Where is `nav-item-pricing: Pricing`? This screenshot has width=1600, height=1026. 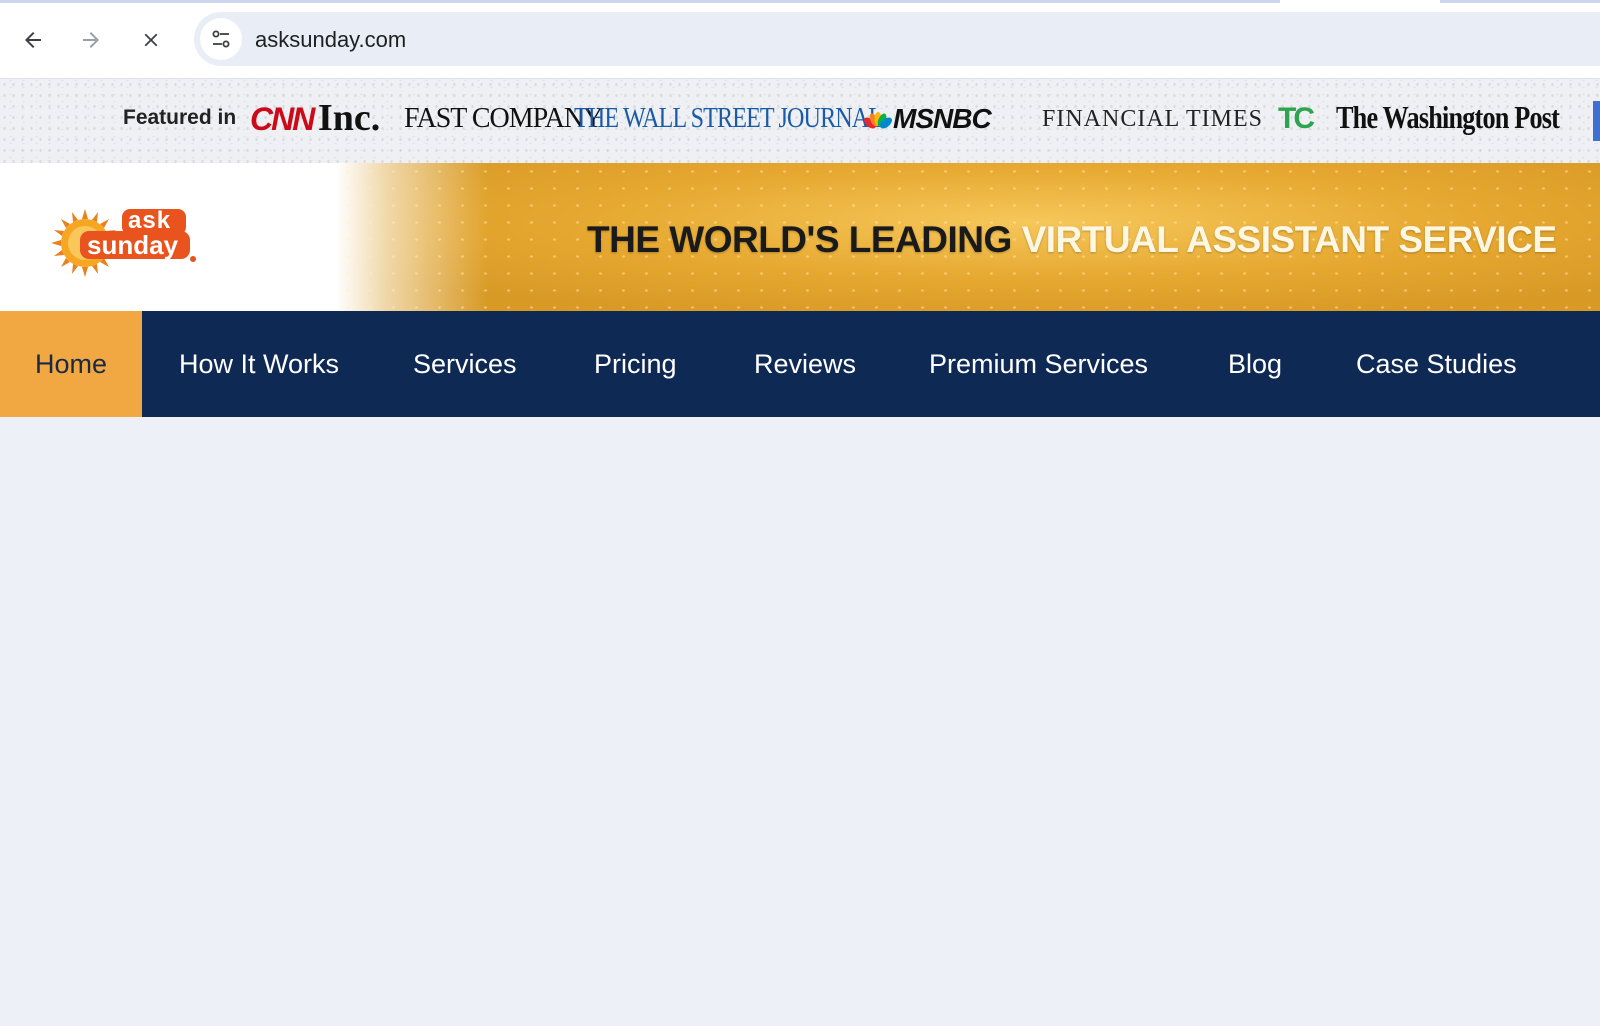 nav-item-pricing: Pricing is located at coordinates (635, 364).